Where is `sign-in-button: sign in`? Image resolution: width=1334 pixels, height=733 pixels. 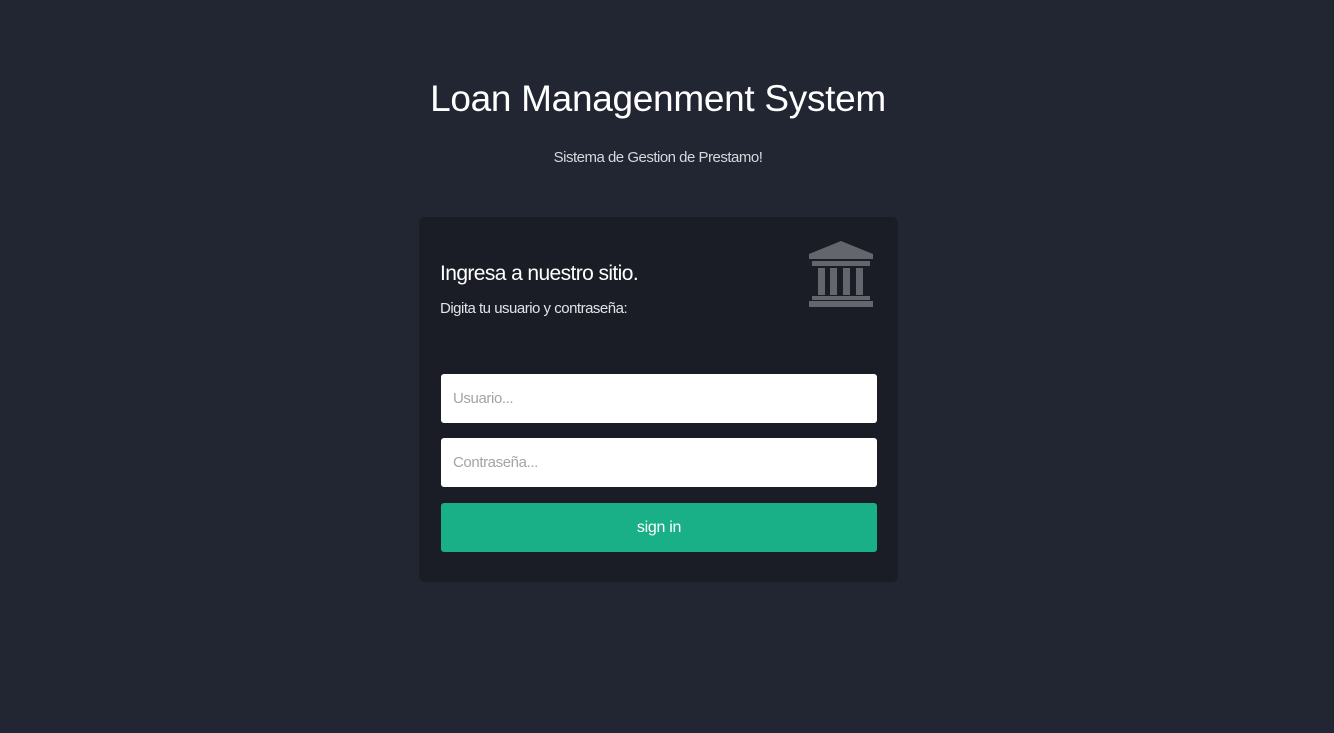 sign-in-button: sign in is located at coordinates (659, 527).